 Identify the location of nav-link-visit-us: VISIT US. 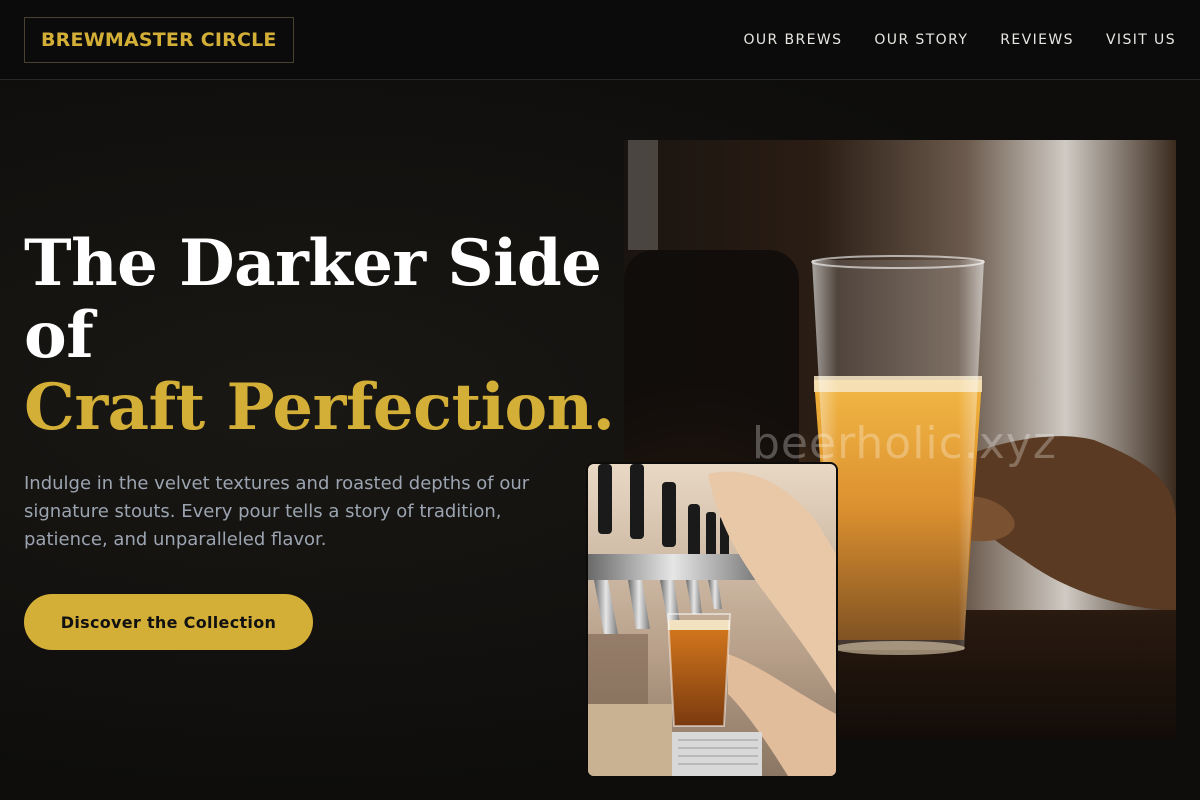
(1141, 40).